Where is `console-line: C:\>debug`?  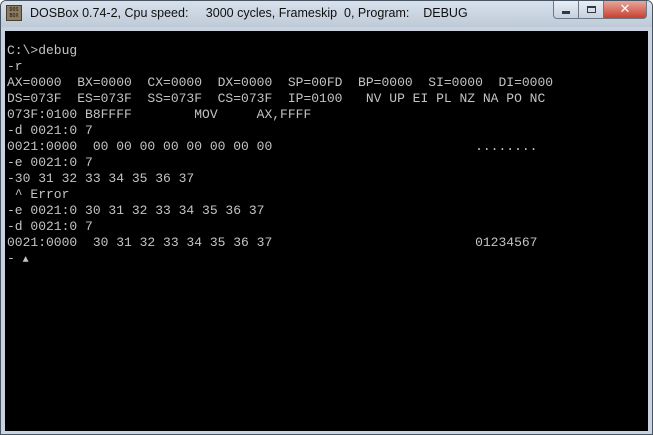
console-line: C:\>debug is located at coordinates (42, 50).